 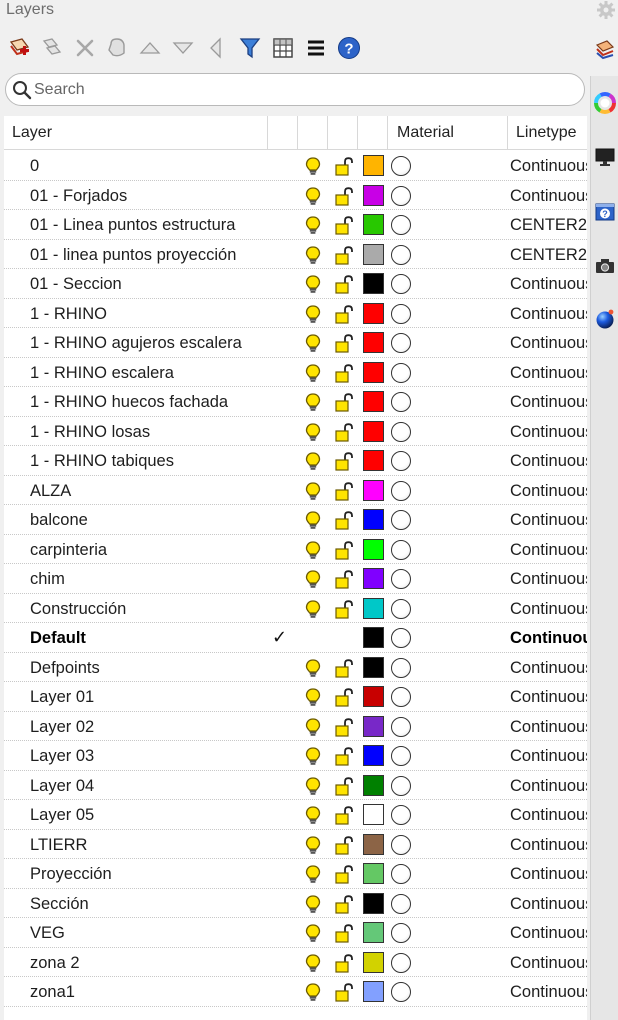 I want to click on layer-name: chim, so click(x=47, y=579).